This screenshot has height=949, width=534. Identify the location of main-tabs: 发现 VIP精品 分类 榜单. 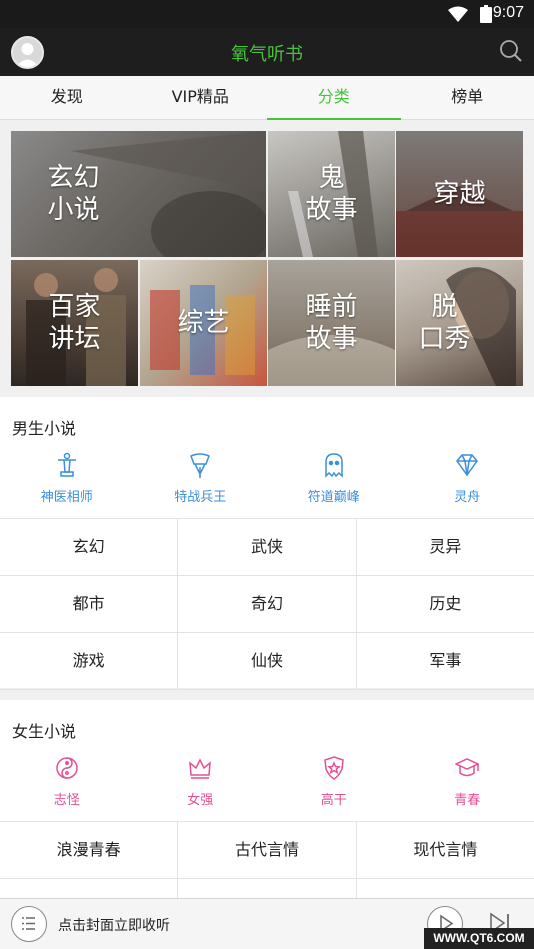
(267, 98).